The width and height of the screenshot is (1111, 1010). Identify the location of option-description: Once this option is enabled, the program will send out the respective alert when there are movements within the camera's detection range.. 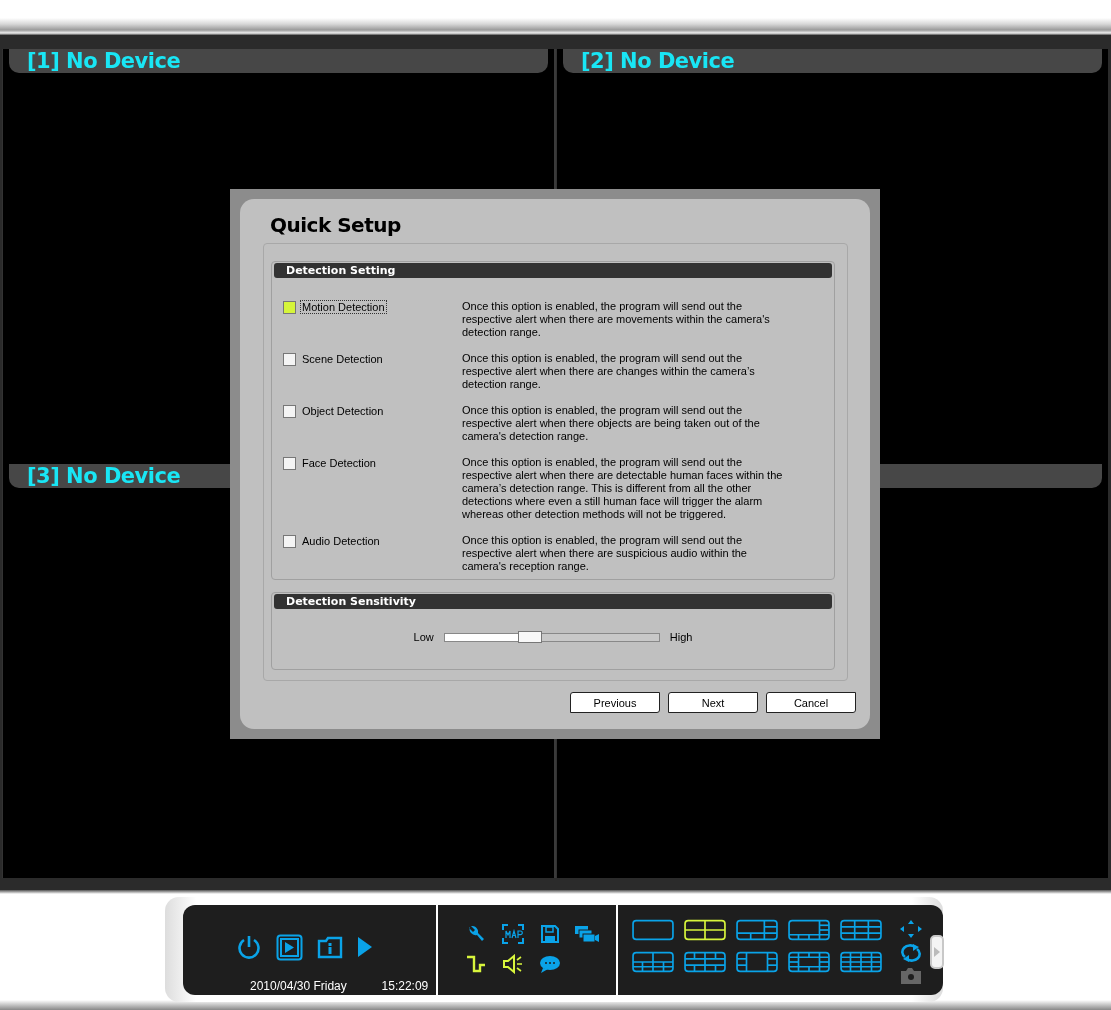
(616, 319).